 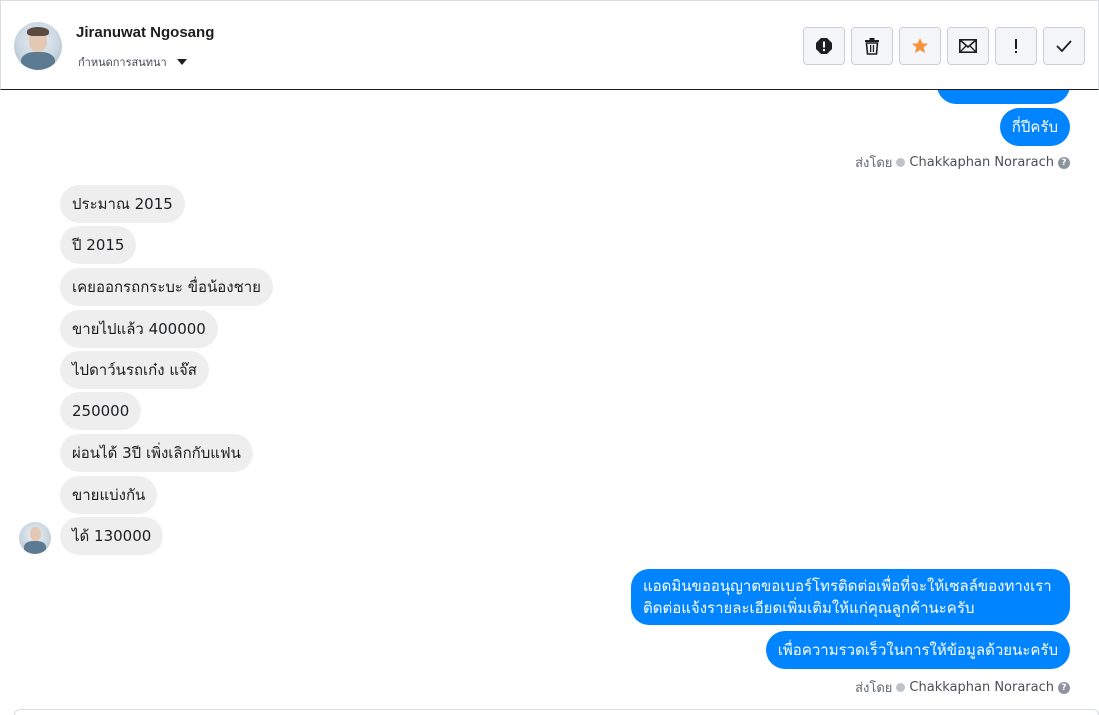 What do you see at coordinates (917, 650) in the screenshot?
I see `outgoing-message: เพื่อความรวดเร็วในการให้ข้อมูลด้วยนะครับ` at bounding box center [917, 650].